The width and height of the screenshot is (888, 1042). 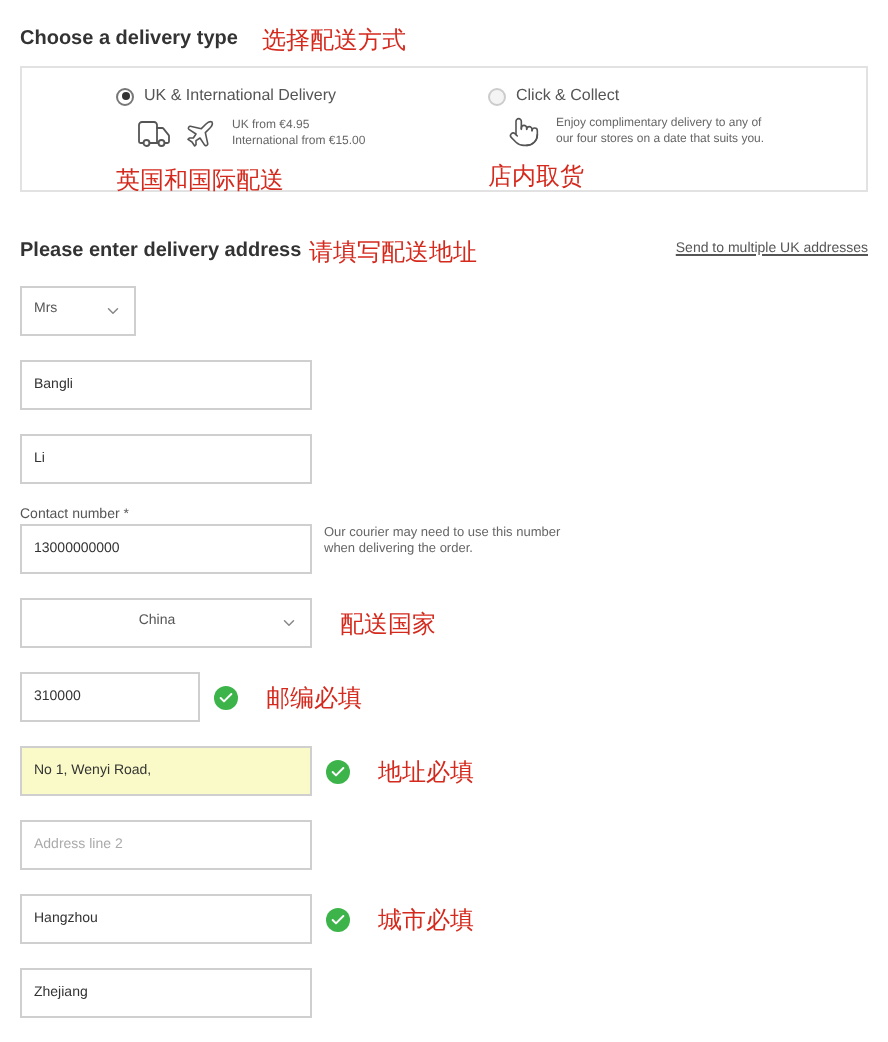 What do you see at coordinates (426, 919) in the screenshot?
I see `annotation-text: 城市必填` at bounding box center [426, 919].